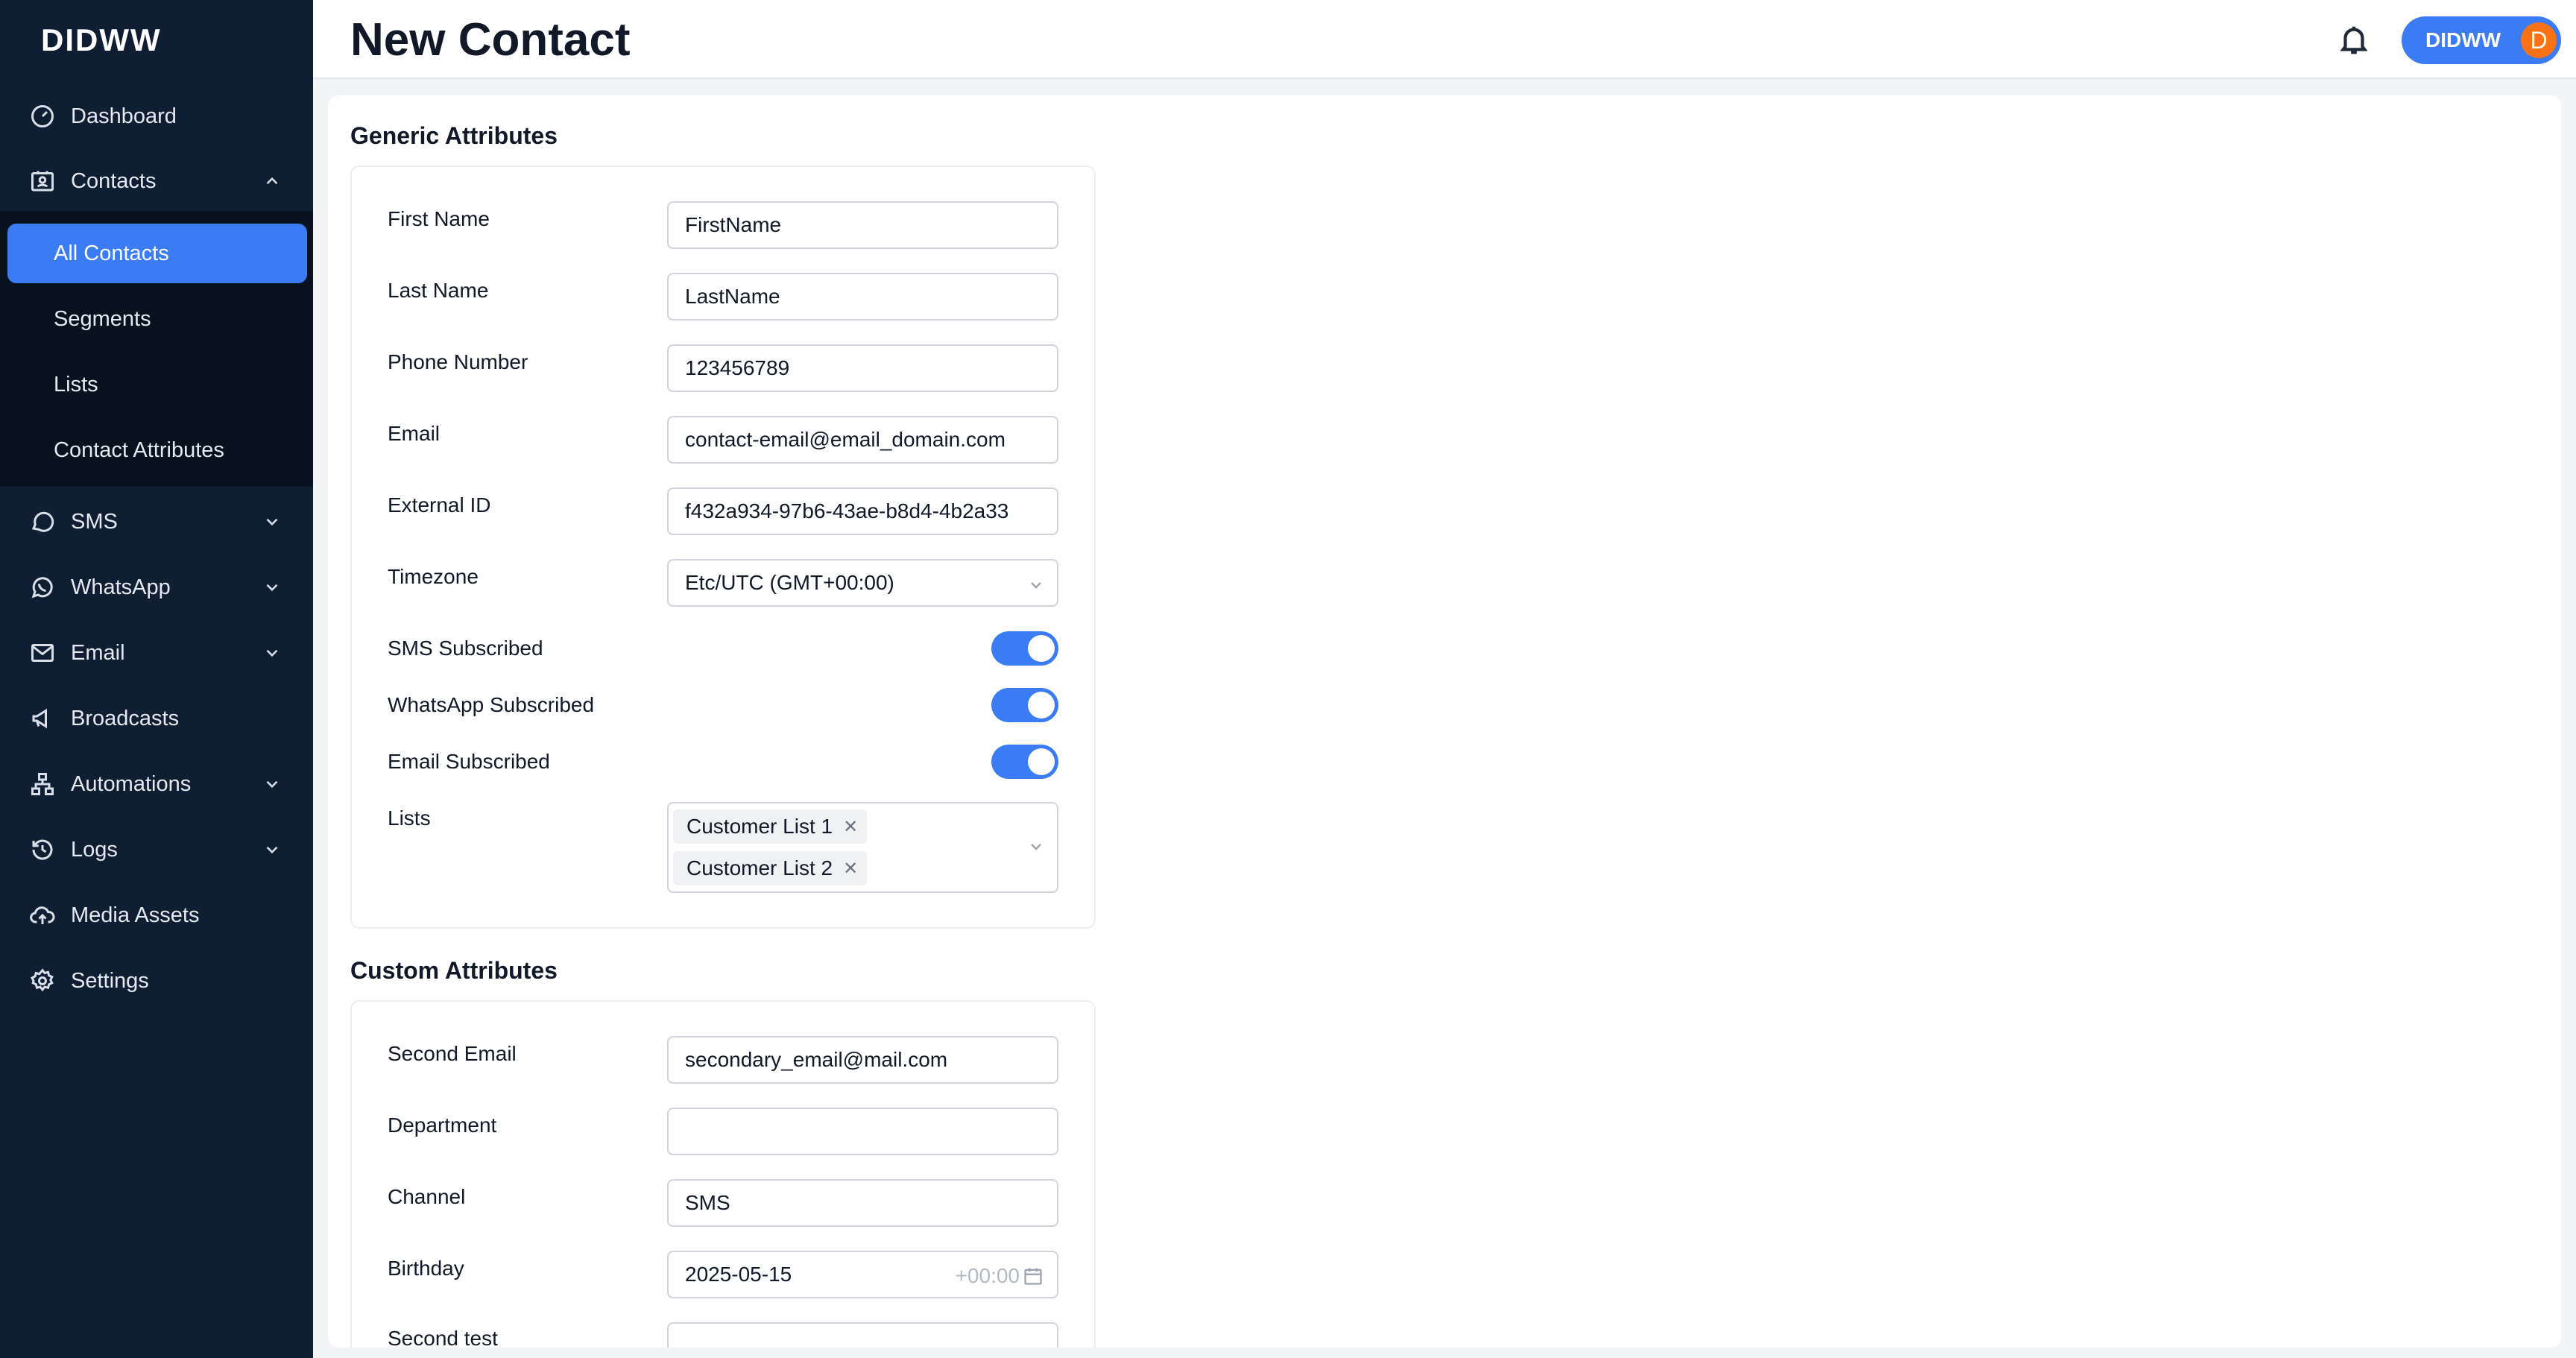  I want to click on list-tag-label: Customer List 1, so click(759, 826).